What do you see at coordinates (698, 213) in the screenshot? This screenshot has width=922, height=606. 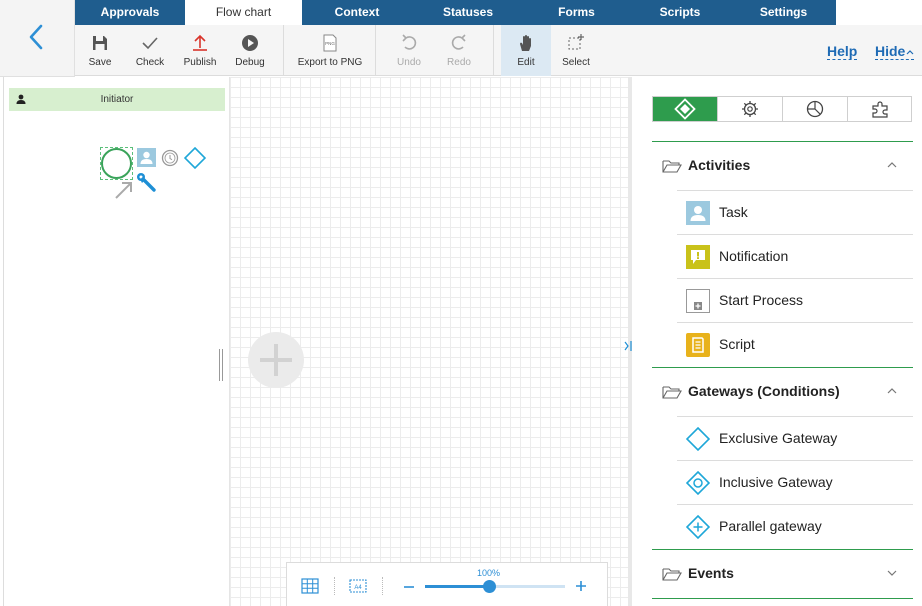 I see `task-icon` at bounding box center [698, 213].